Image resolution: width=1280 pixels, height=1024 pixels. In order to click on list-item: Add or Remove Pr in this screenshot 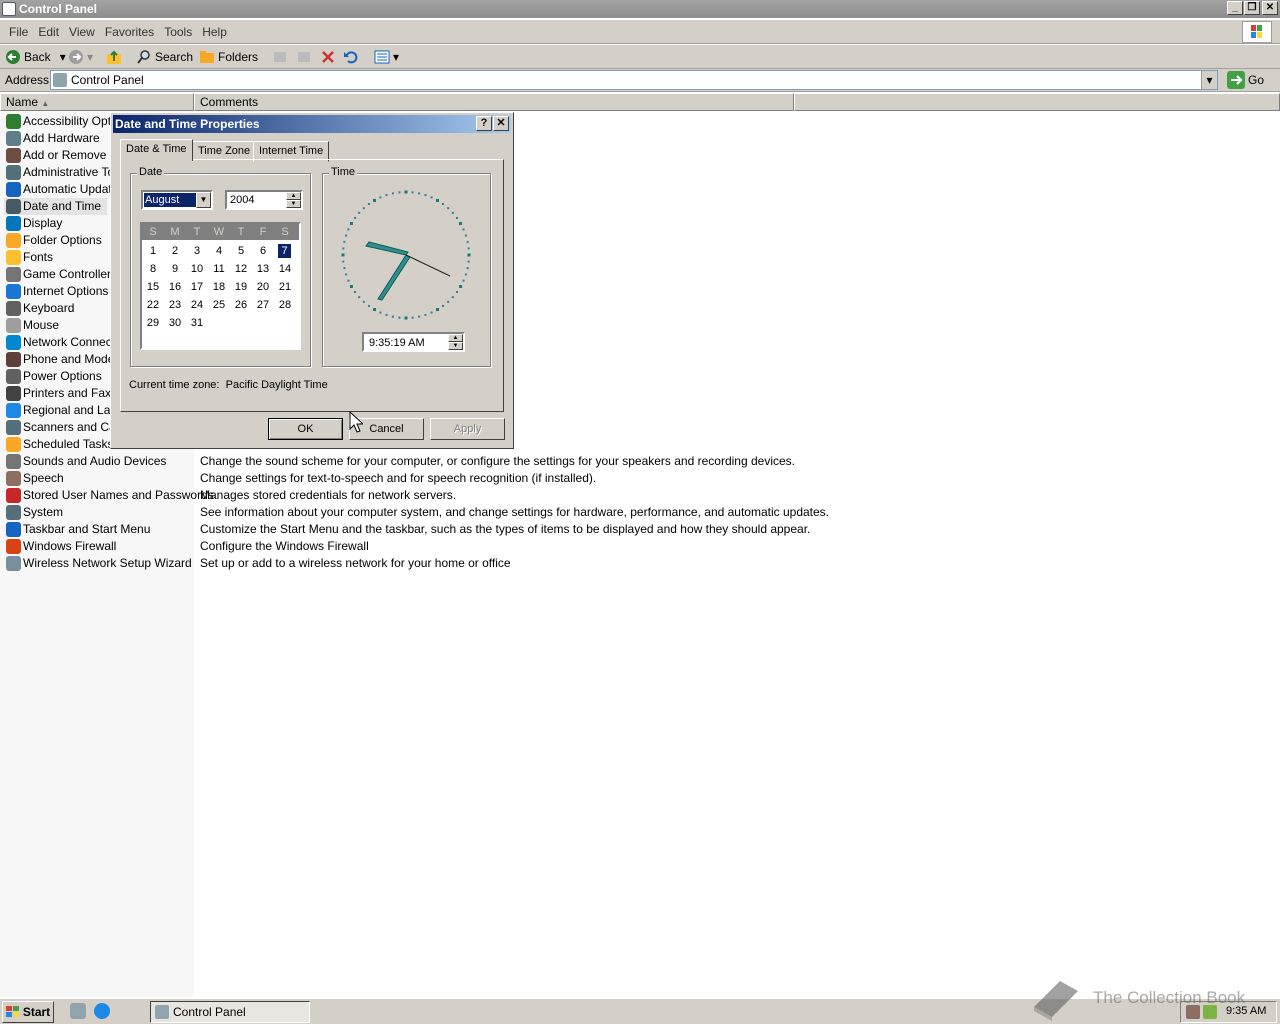, I will do `click(63, 155)`.